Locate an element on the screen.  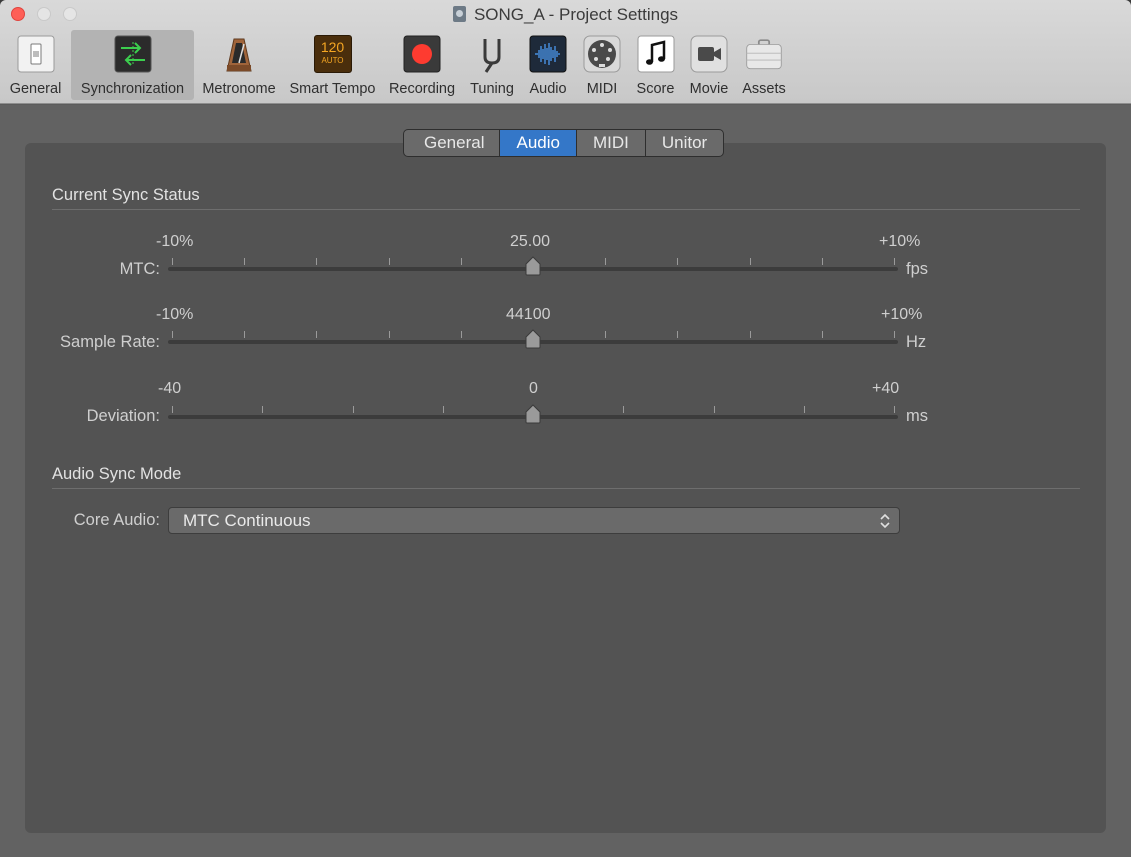
sample-rate-unit: Hz is located at coordinates (916, 342).